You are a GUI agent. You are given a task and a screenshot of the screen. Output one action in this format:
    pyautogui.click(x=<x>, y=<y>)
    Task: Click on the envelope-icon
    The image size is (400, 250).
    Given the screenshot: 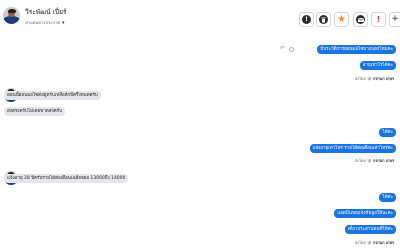 What is the action you would take?
    pyautogui.click(x=360, y=19)
    